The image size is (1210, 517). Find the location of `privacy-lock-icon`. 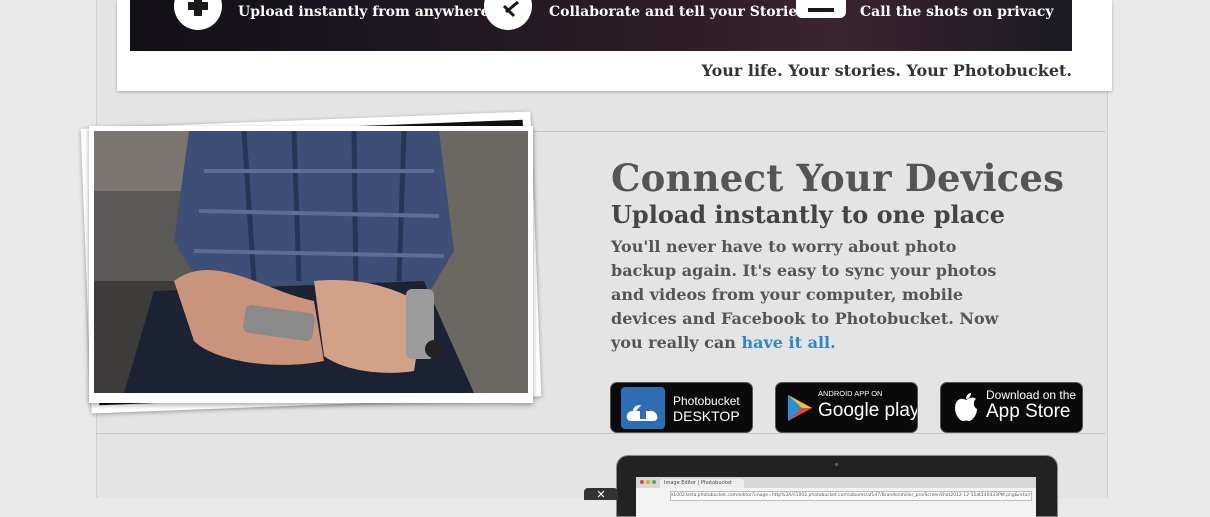

privacy-lock-icon is located at coordinates (821, 9).